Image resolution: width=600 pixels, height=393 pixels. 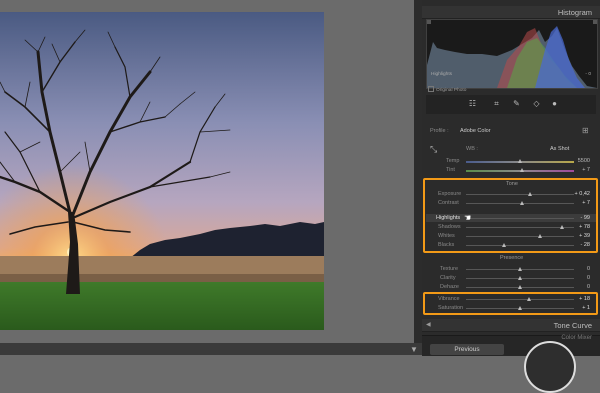 I want to click on clarity-value: 0, so click(x=588, y=278).